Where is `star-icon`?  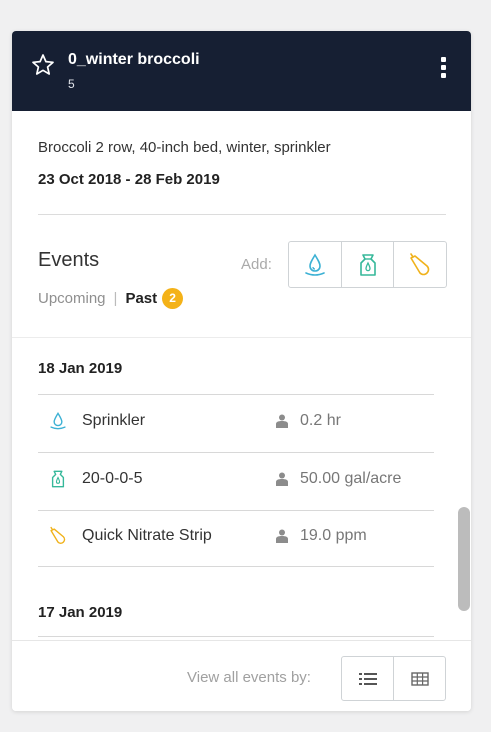
star-icon is located at coordinates (43, 65).